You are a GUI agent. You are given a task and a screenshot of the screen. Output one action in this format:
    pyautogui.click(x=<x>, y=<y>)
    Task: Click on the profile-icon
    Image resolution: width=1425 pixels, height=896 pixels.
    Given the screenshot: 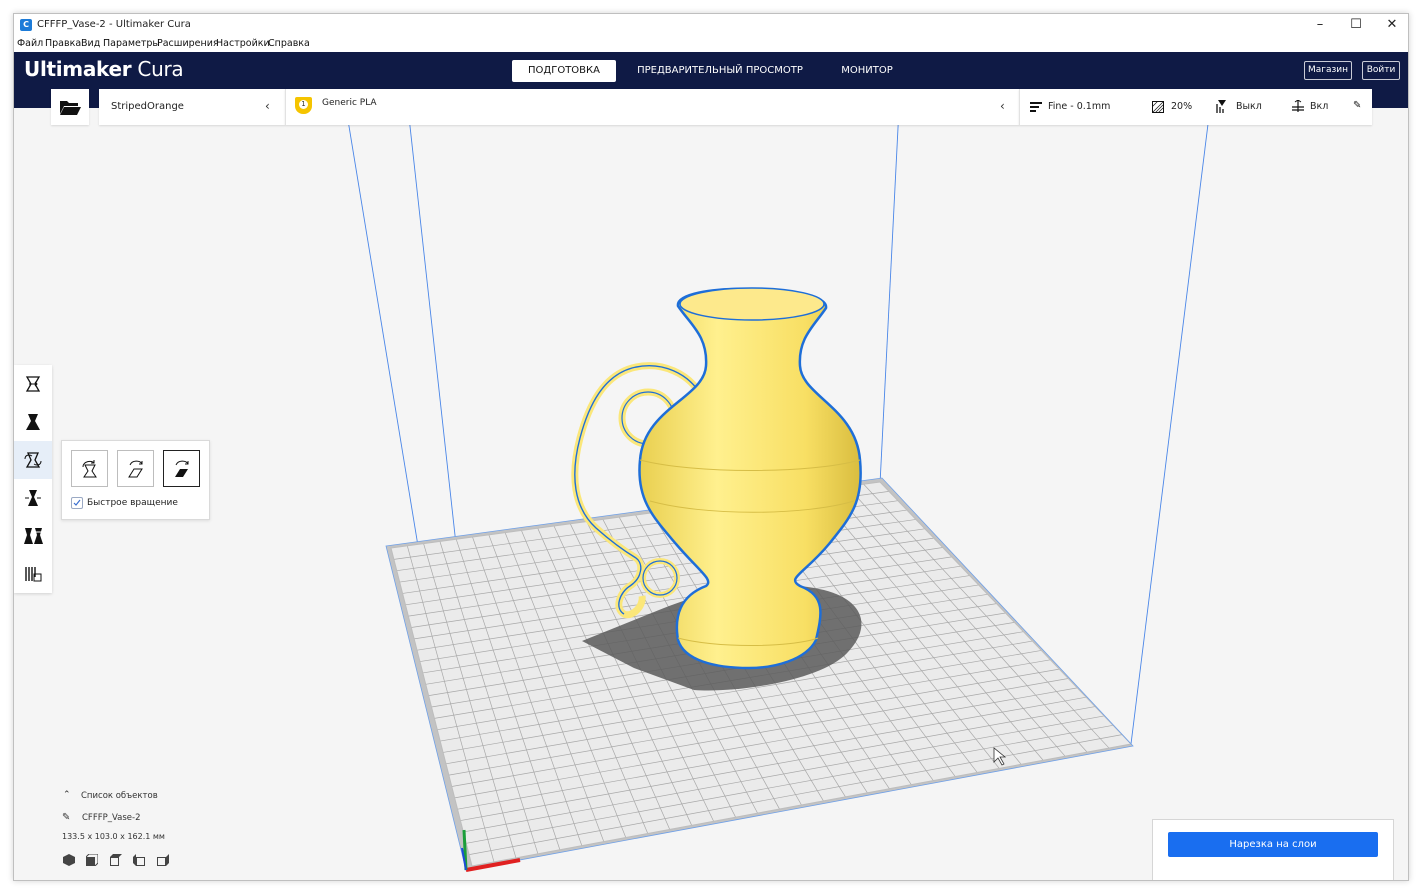 What is the action you would take?
    pyautogui.click(x=1036, y=107)
    